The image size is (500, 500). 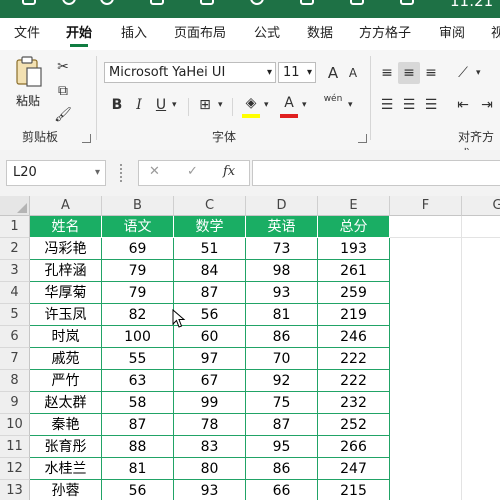 I want to click on column-header-a: A, so click(x=66, y=206).